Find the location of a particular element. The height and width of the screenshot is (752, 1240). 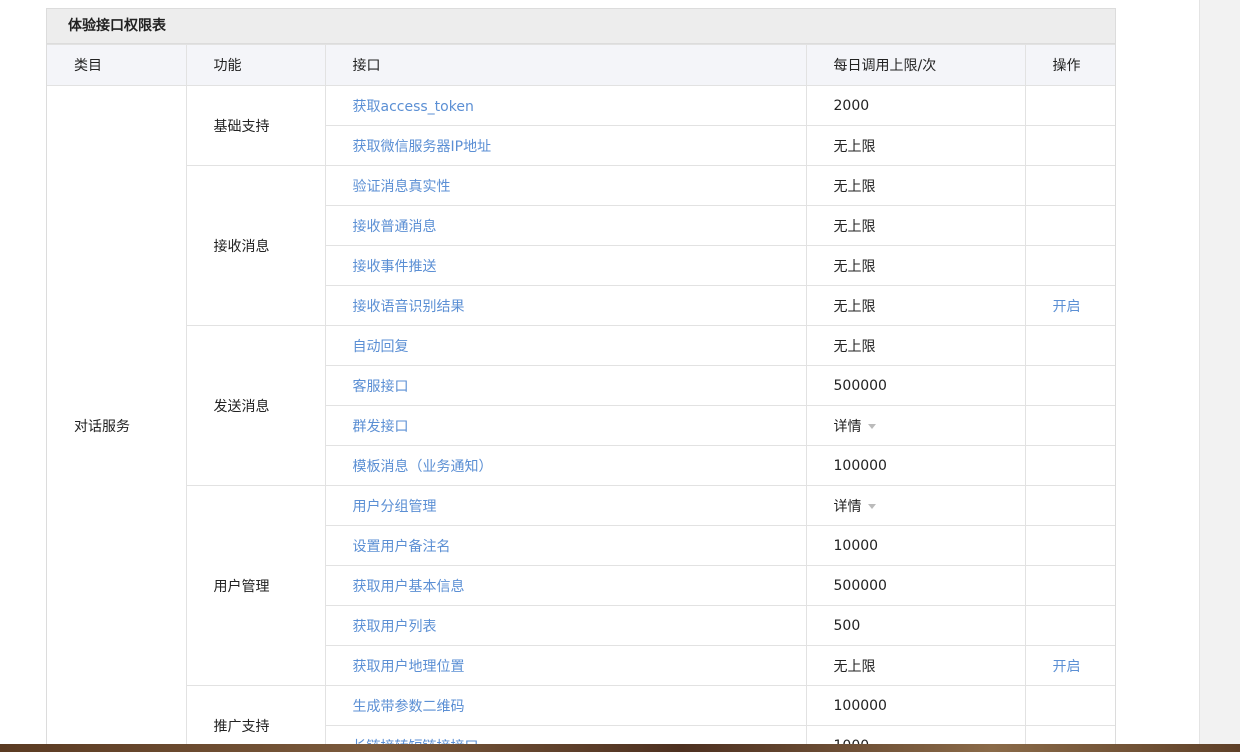

function-cell: 基础支持 is located at coordinates (255, 125).